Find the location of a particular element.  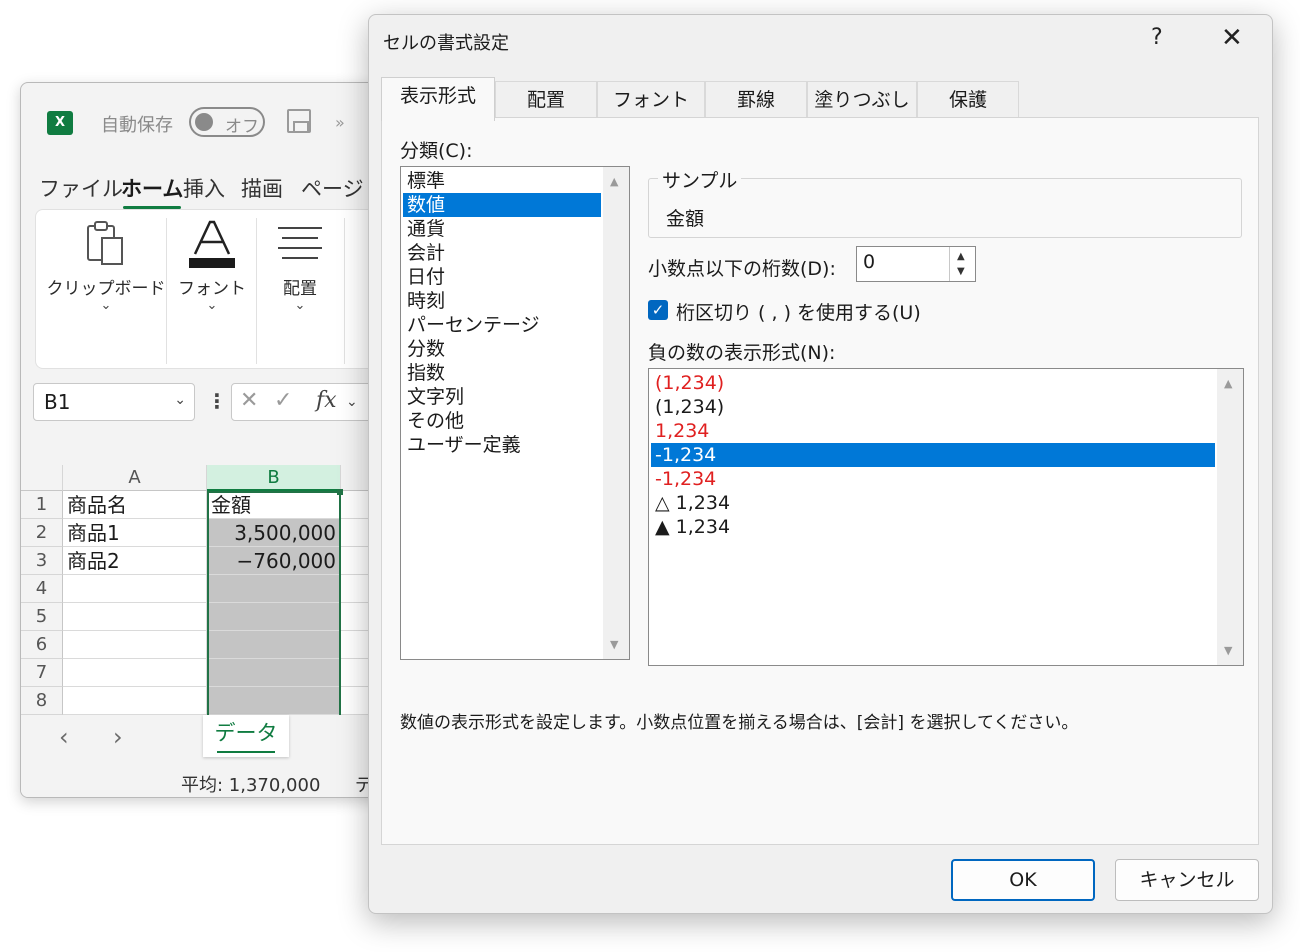

cell-b3: −760,000 is located at coordinates (274, 561).